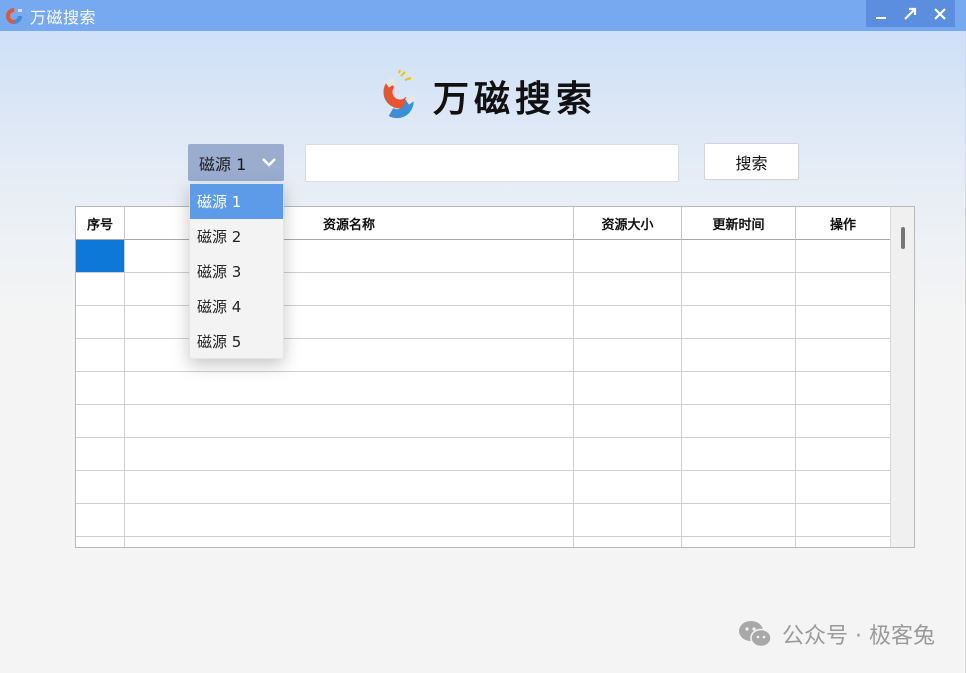  I want to click on search-input, so click(492, 163).